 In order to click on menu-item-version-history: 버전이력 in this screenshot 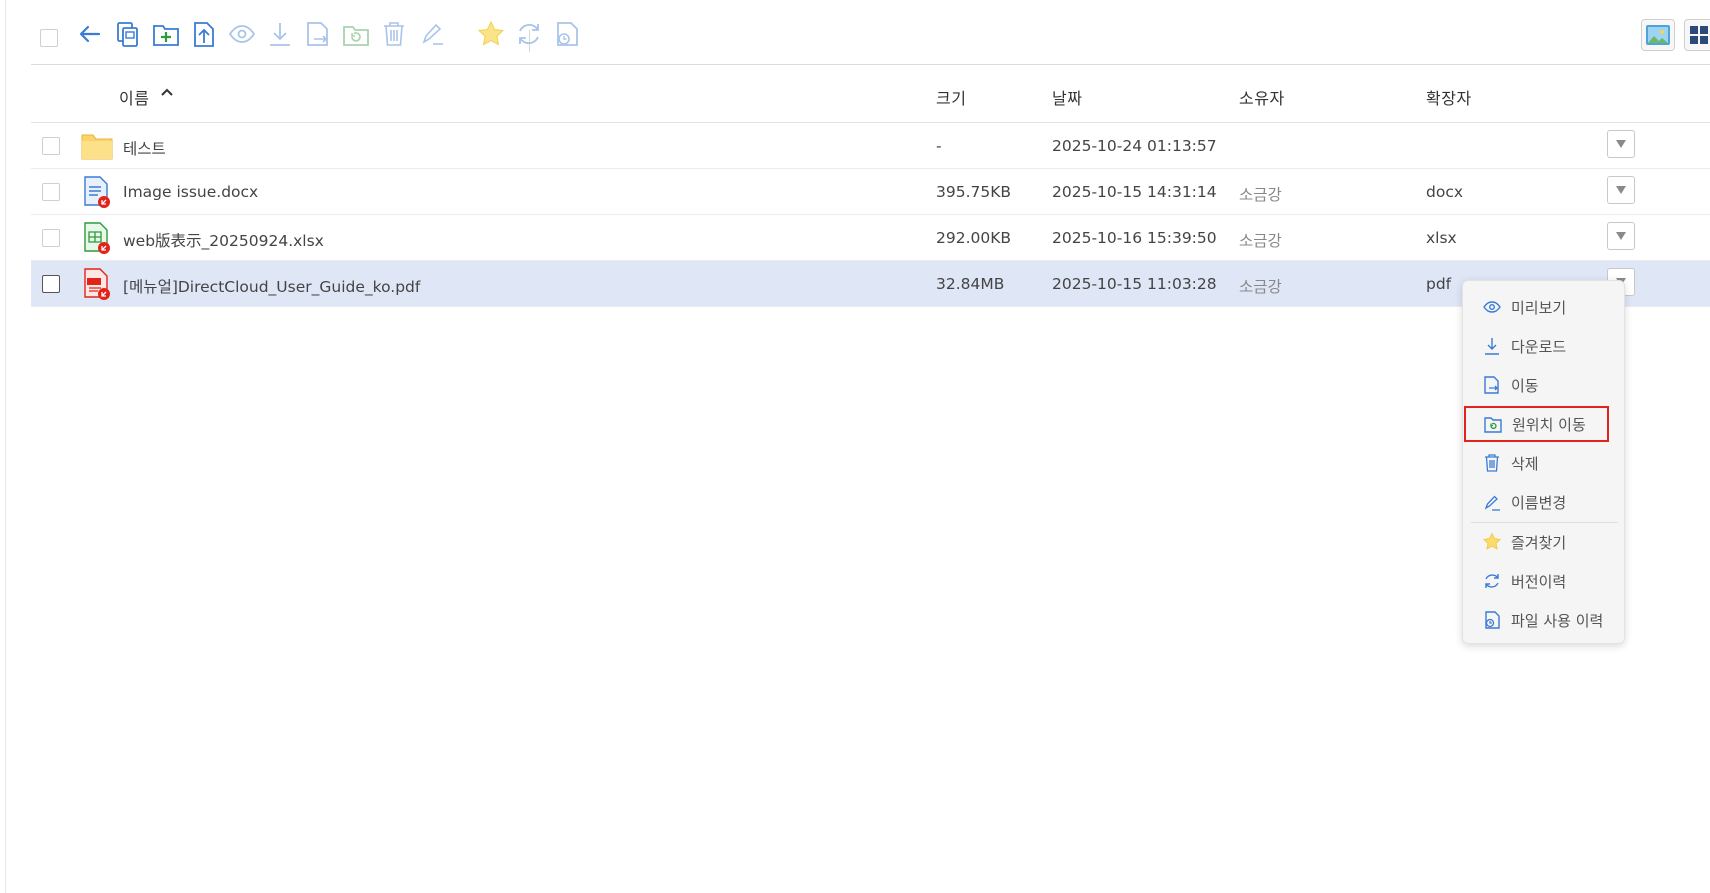, I will do `click(1543, 581)`.